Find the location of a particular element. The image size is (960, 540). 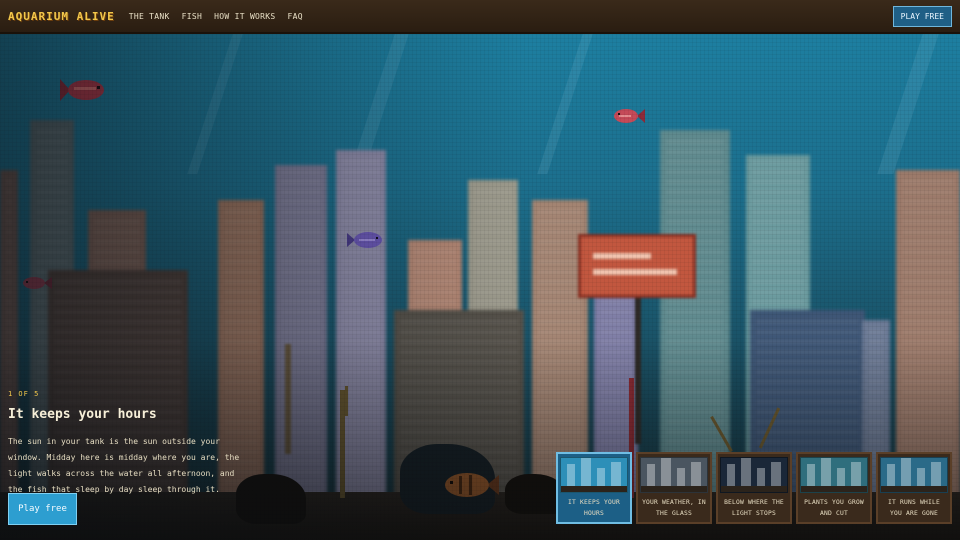

main-nav: THE TANK FISH HOW IT WORKS FAQ is located at coordinates (216, 16).